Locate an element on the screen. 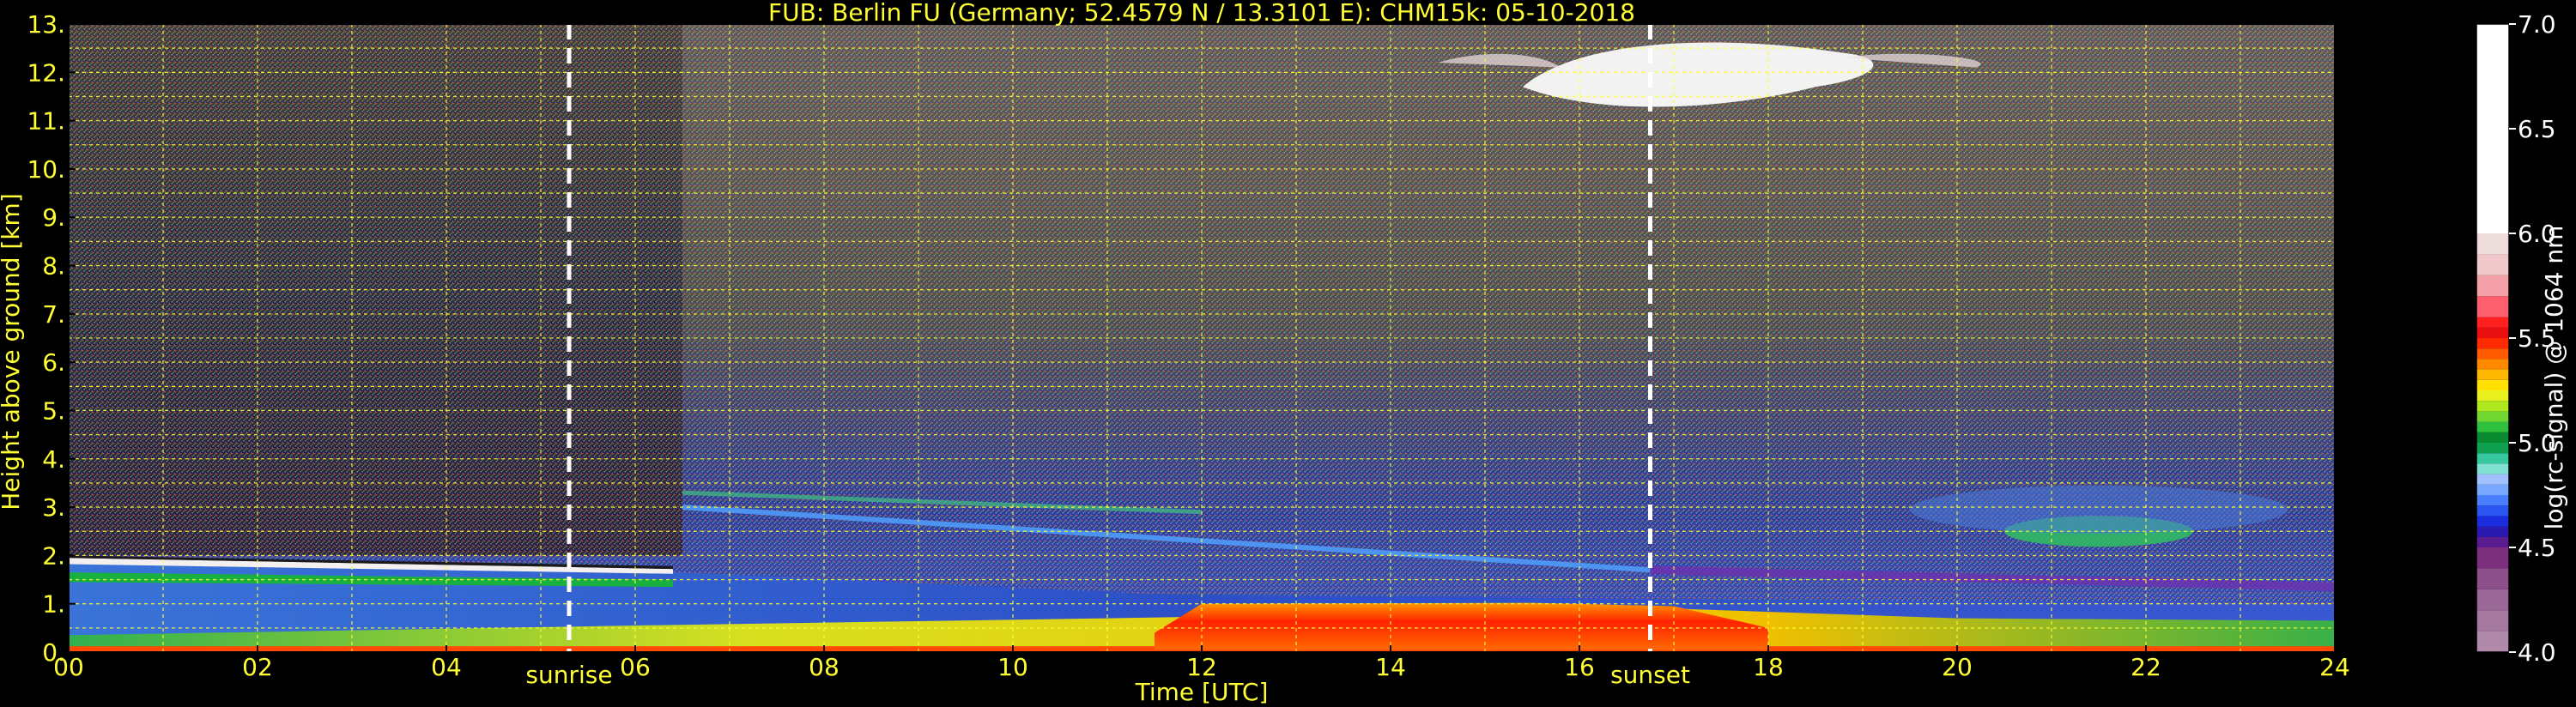 The image size is (2576, 707). y-tick-label: 9. is located at coordinates (53, 217).